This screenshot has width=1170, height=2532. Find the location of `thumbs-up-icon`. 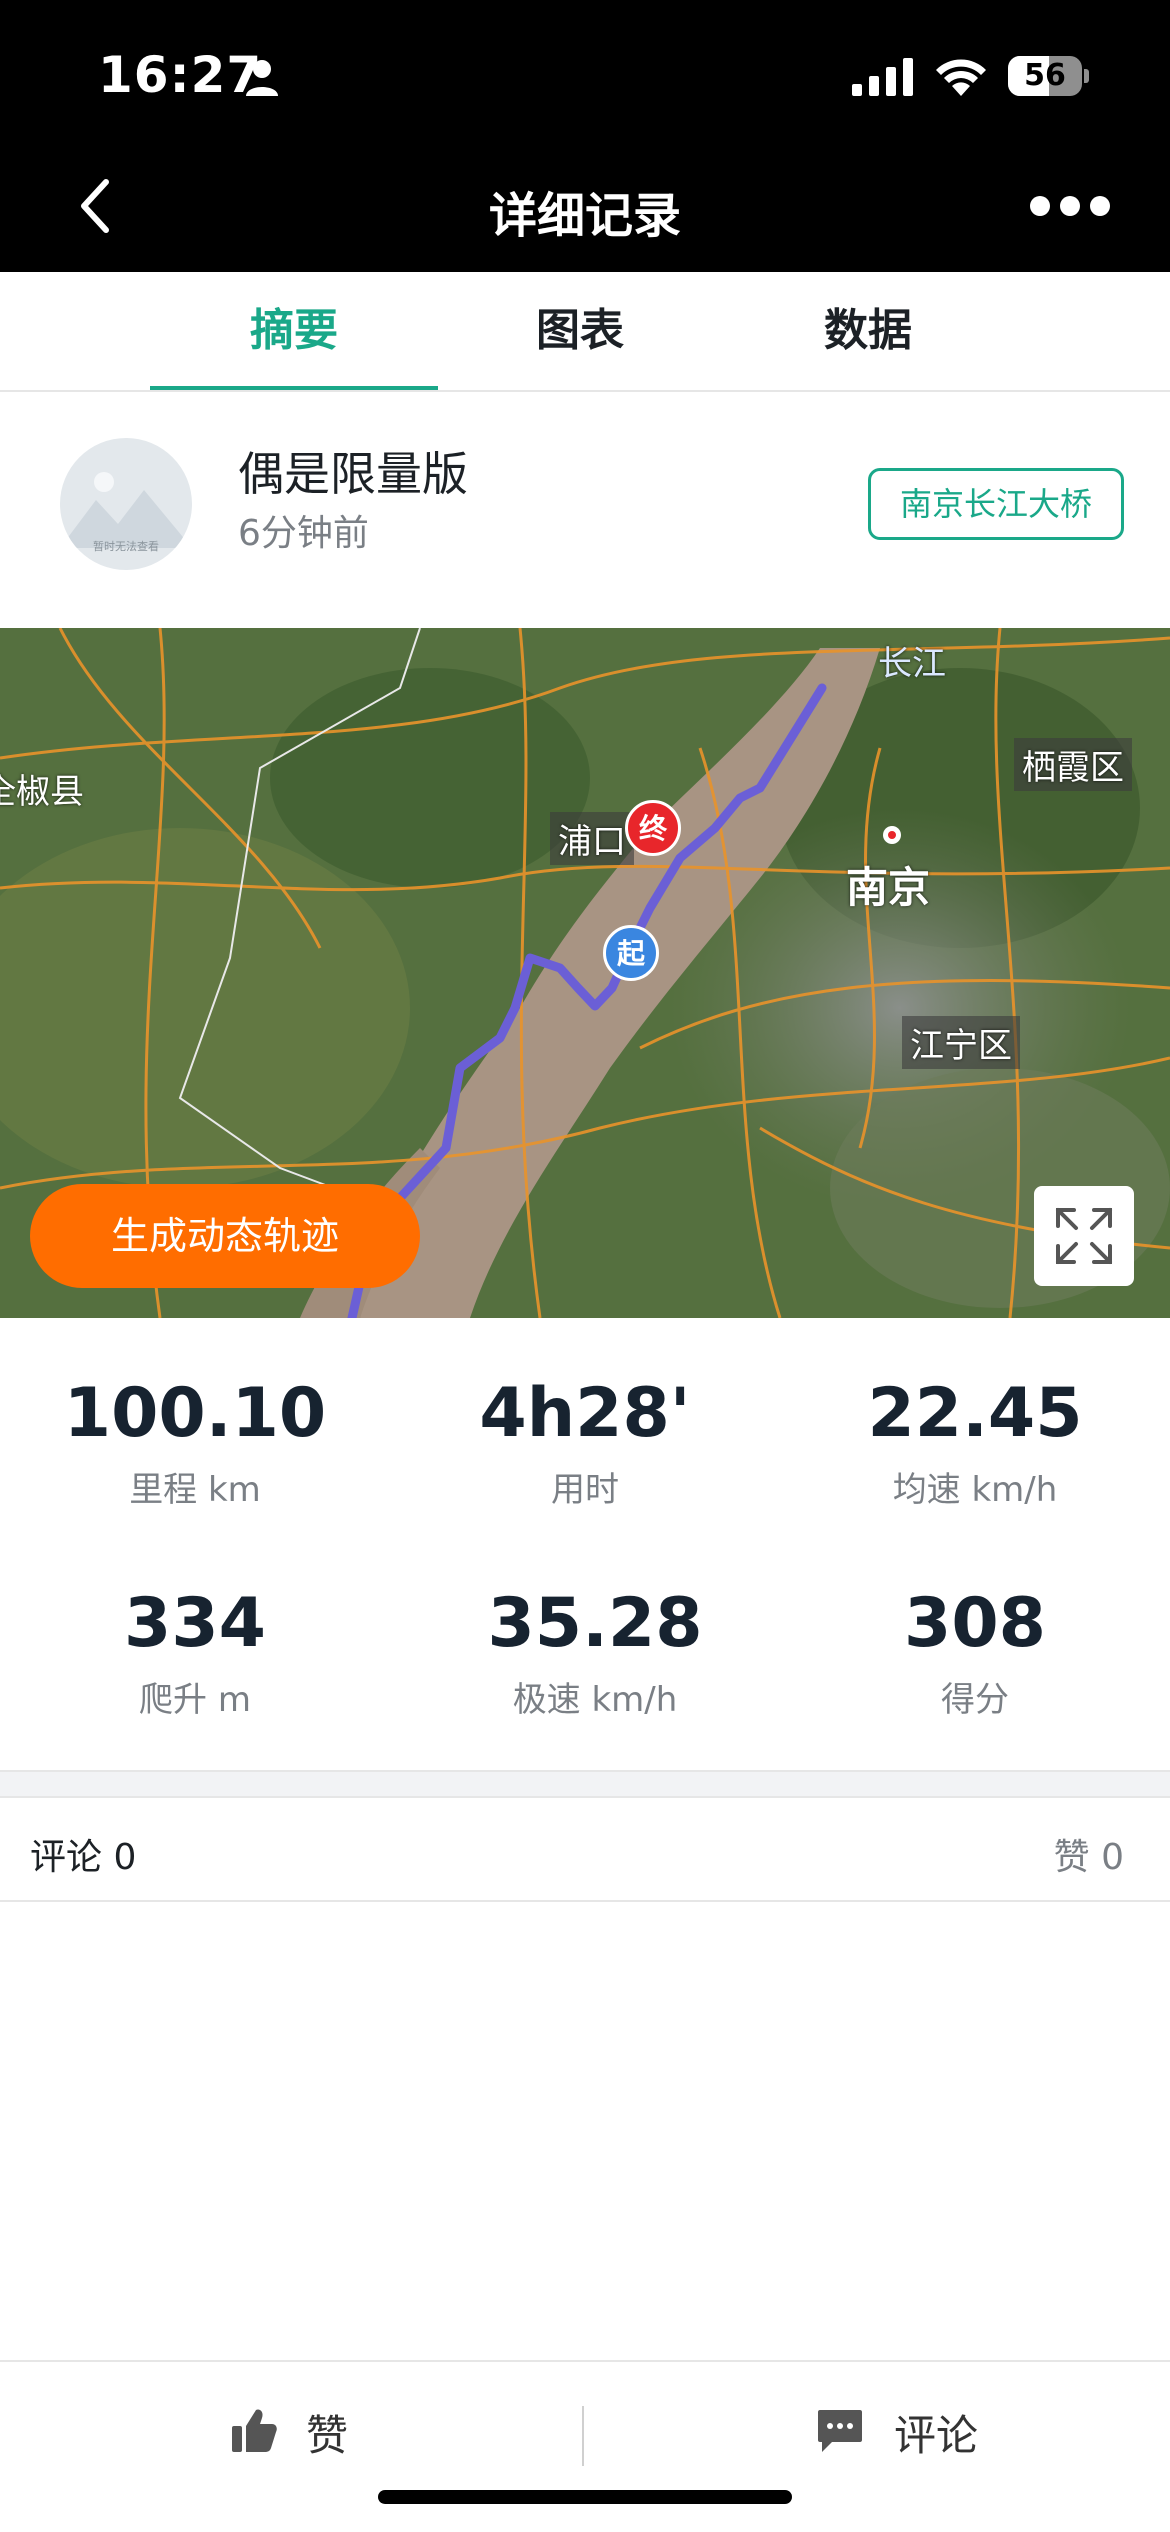

thumbs-up-icon is located at coordinates (254, 2430).